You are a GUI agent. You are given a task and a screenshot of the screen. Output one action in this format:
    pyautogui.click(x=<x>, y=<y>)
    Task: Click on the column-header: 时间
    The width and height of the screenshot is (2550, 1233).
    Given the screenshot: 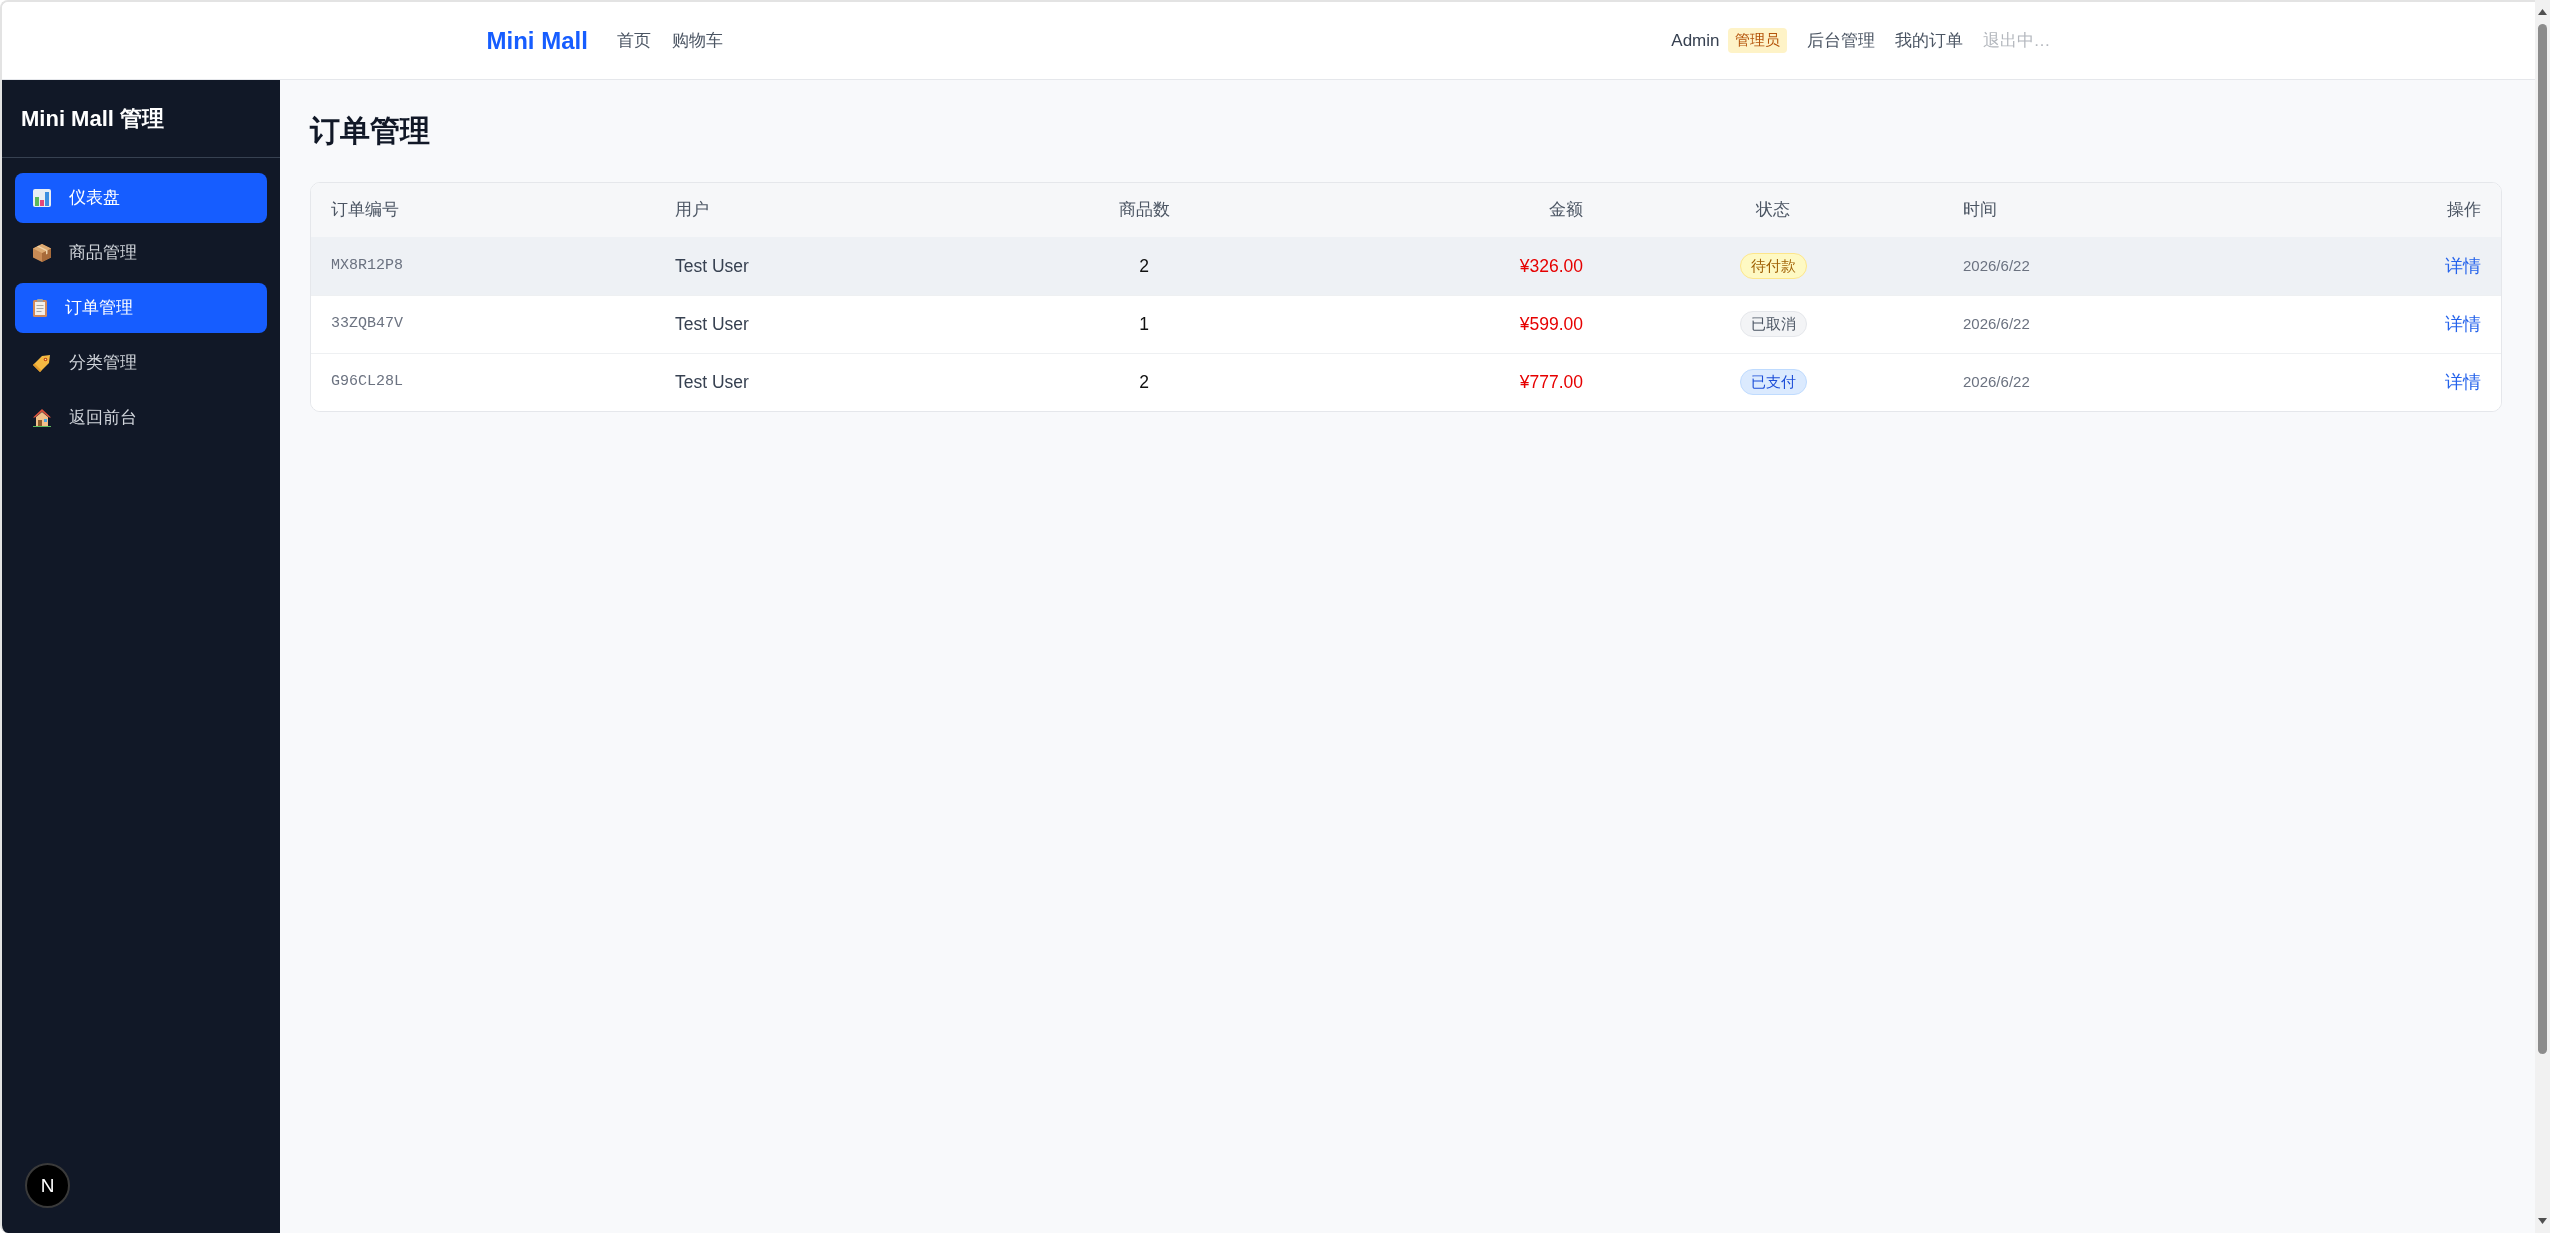 What is the action you would take?
    pyautogui.click(x=2122, y=210)
    